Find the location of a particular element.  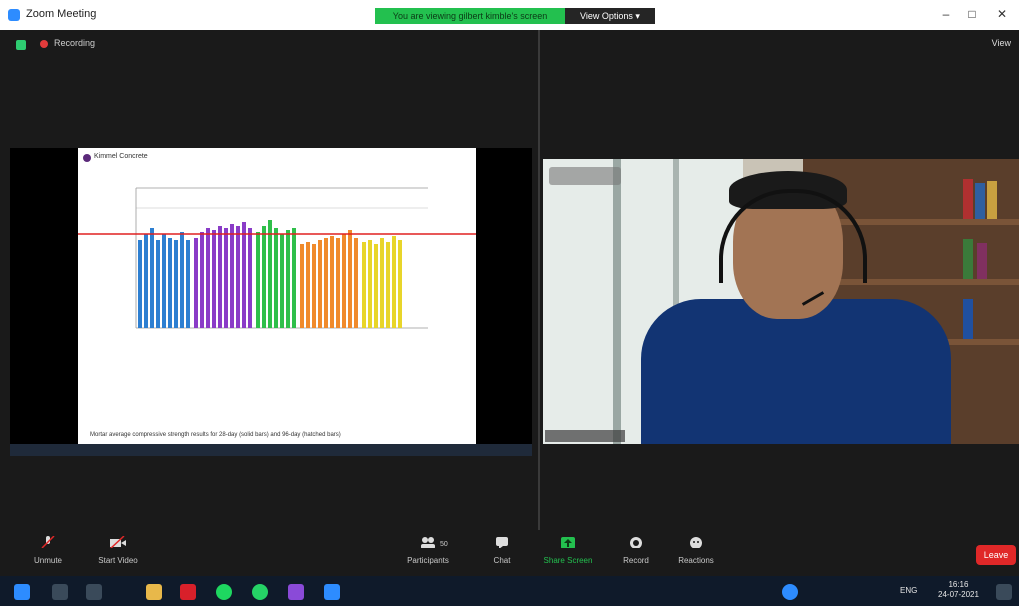

chat-icon is located at coordinates (502, 542).